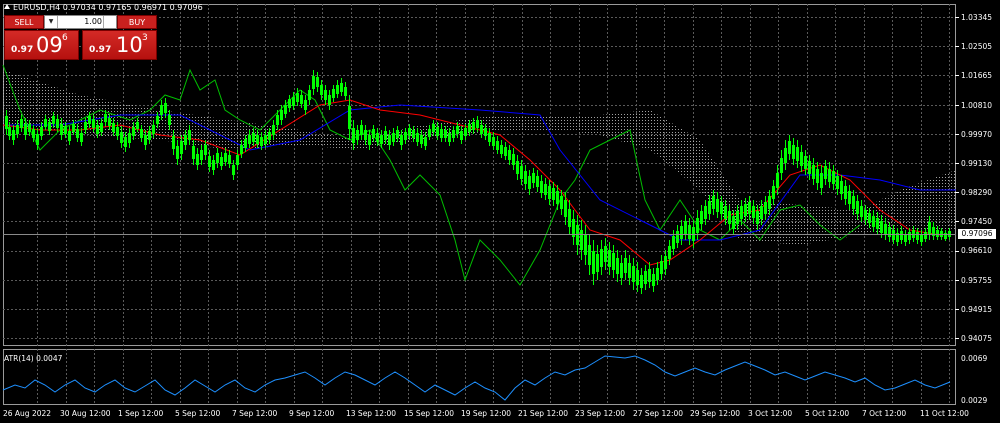  Describe the element at coordinates (100, 50) in the screenshot. I see `buy-price-prefix: 0.97` at that location.